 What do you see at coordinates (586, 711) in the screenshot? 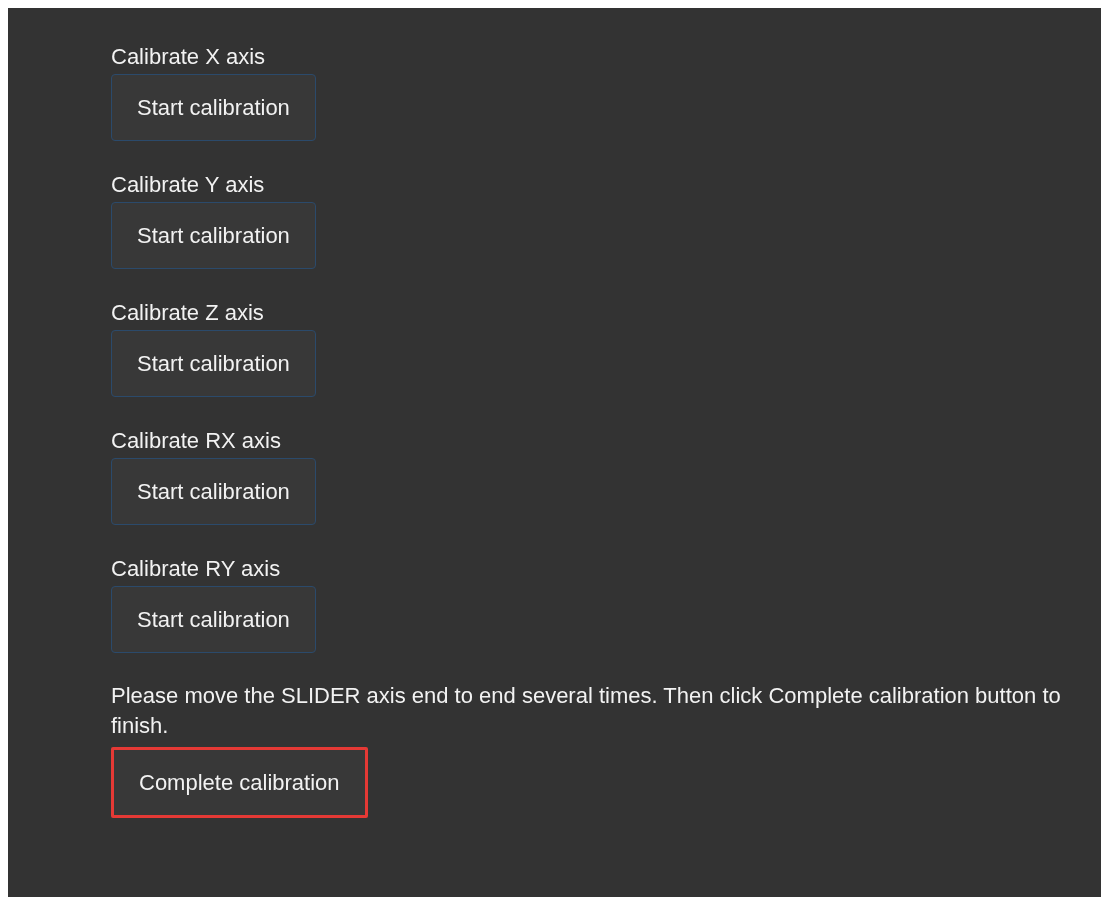
I see `instruction-text: Please move the SLIDER axis end to end several times. Then click Complete calibration button to finish.` at bounding box center [586, 711].